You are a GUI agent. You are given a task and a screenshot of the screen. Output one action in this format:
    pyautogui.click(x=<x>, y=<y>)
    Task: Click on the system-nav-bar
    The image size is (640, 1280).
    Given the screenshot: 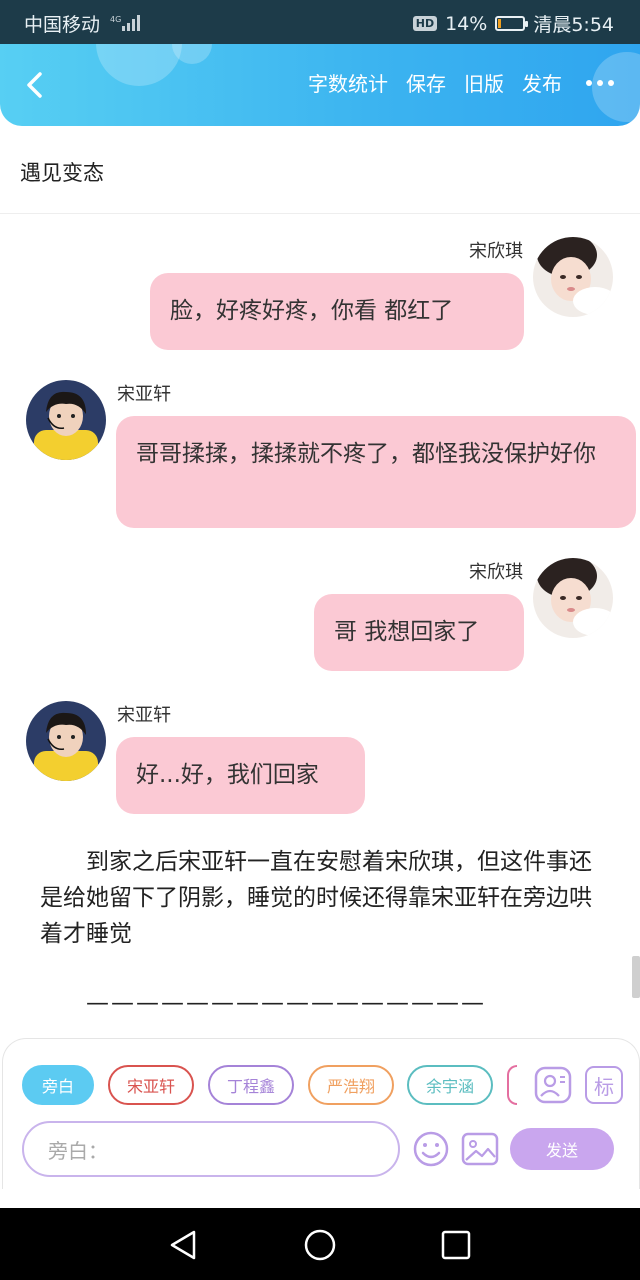 What is the action you would take?
    pyautogui.click(x=320, y=1244)
    